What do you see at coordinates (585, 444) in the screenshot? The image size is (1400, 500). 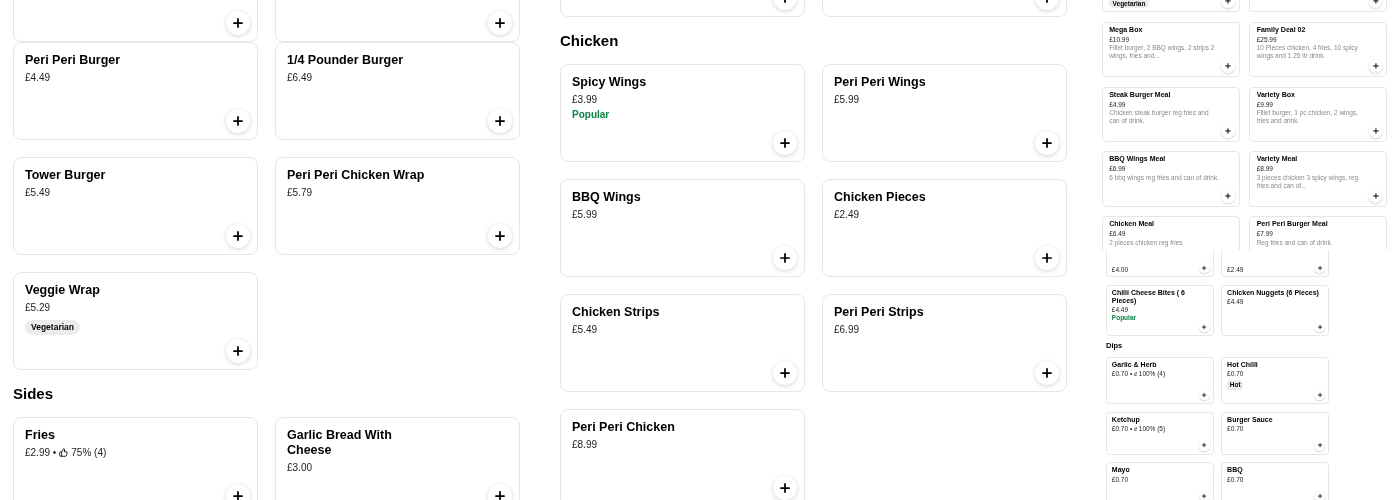 I see `item-price: £8.99` at bounding box center [585, 444].